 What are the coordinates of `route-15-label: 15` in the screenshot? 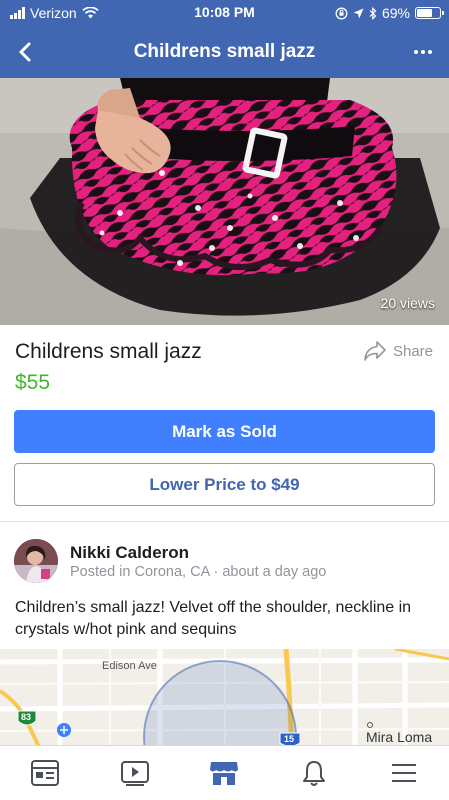 It's located at (289, 739).